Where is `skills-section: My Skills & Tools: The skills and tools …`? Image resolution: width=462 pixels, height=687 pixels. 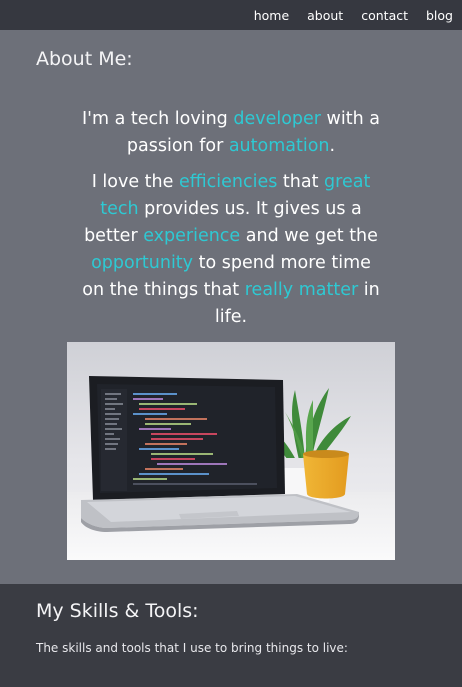 skills-section: My Skills & Tools: The skills and tools … is located at coordinates (231, 635).